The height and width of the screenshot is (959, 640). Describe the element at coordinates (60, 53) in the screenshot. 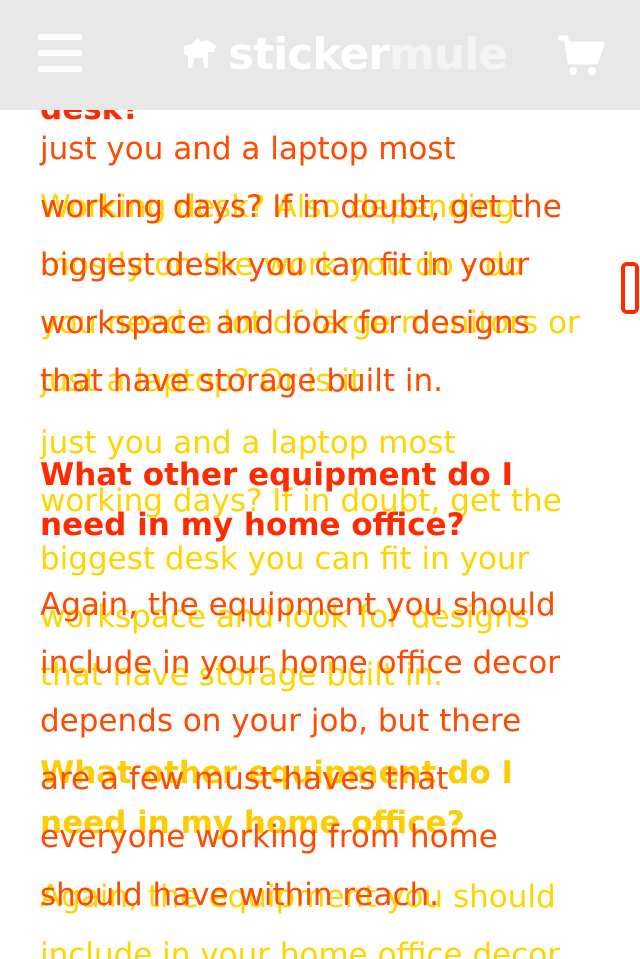

I see `hamburger-menu-icon` at that location.